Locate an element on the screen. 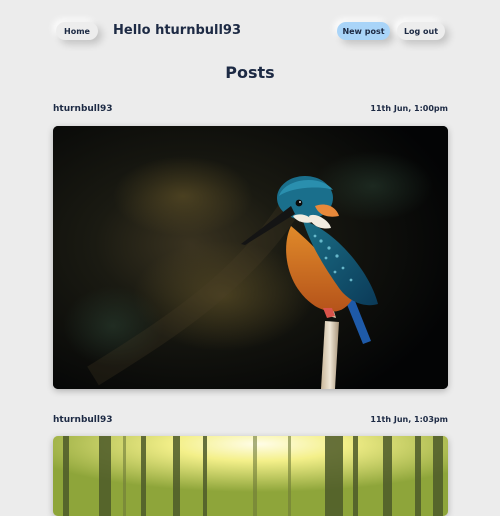 Image resolution: width=500 pixels, height=516 pixels. post-header: hturnbull93 11th Jun, 1:00pm is located at coordinates (250, 111).